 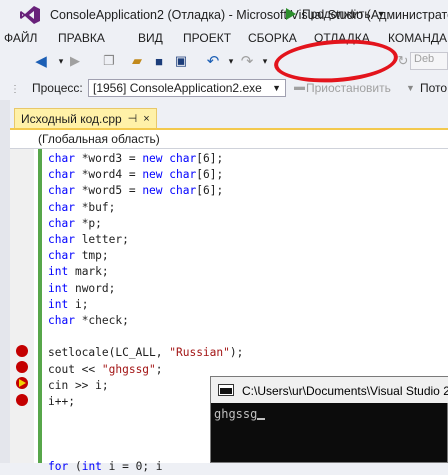 What do you see at coordinates (150, 38) in the screenshot?
I see `menu-view: ВИД` at bounding box center [150, 38].